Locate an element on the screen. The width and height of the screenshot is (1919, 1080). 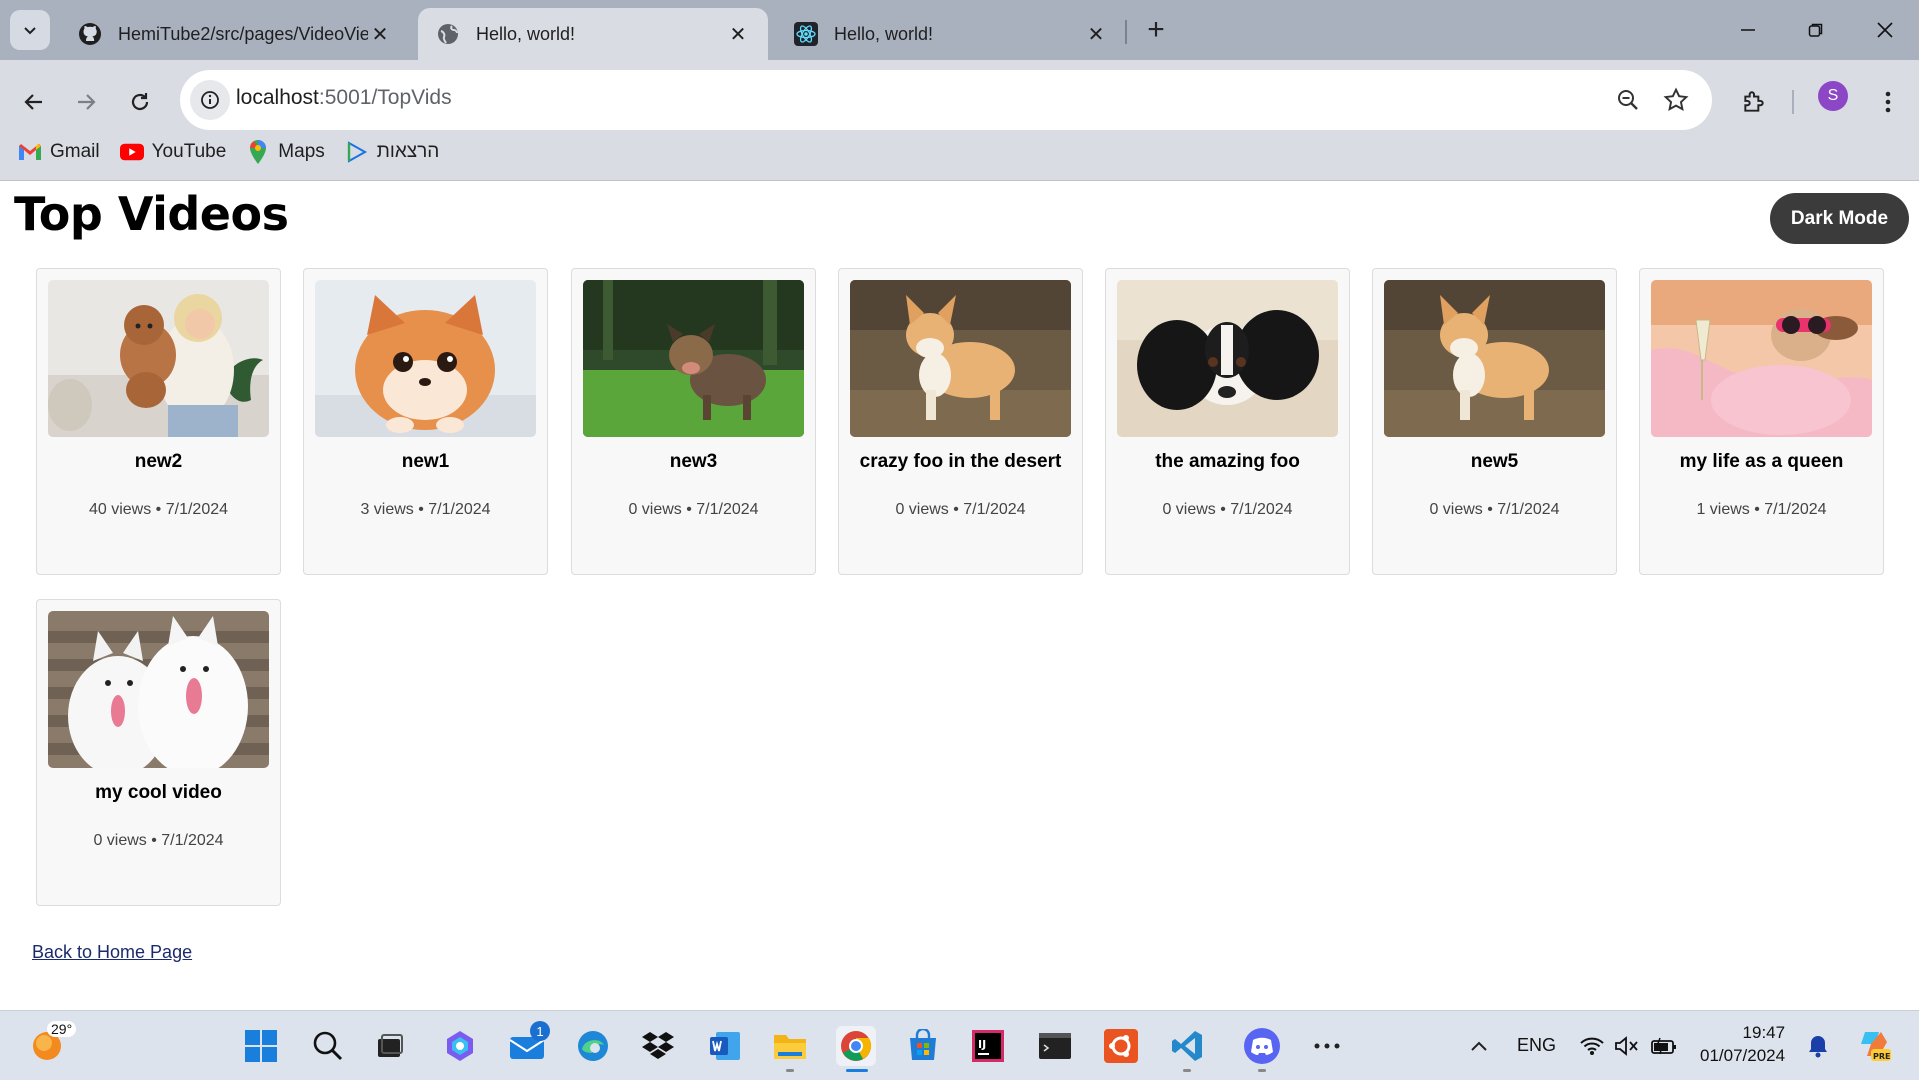
windows-icon is located at coordinates (261, 1046).